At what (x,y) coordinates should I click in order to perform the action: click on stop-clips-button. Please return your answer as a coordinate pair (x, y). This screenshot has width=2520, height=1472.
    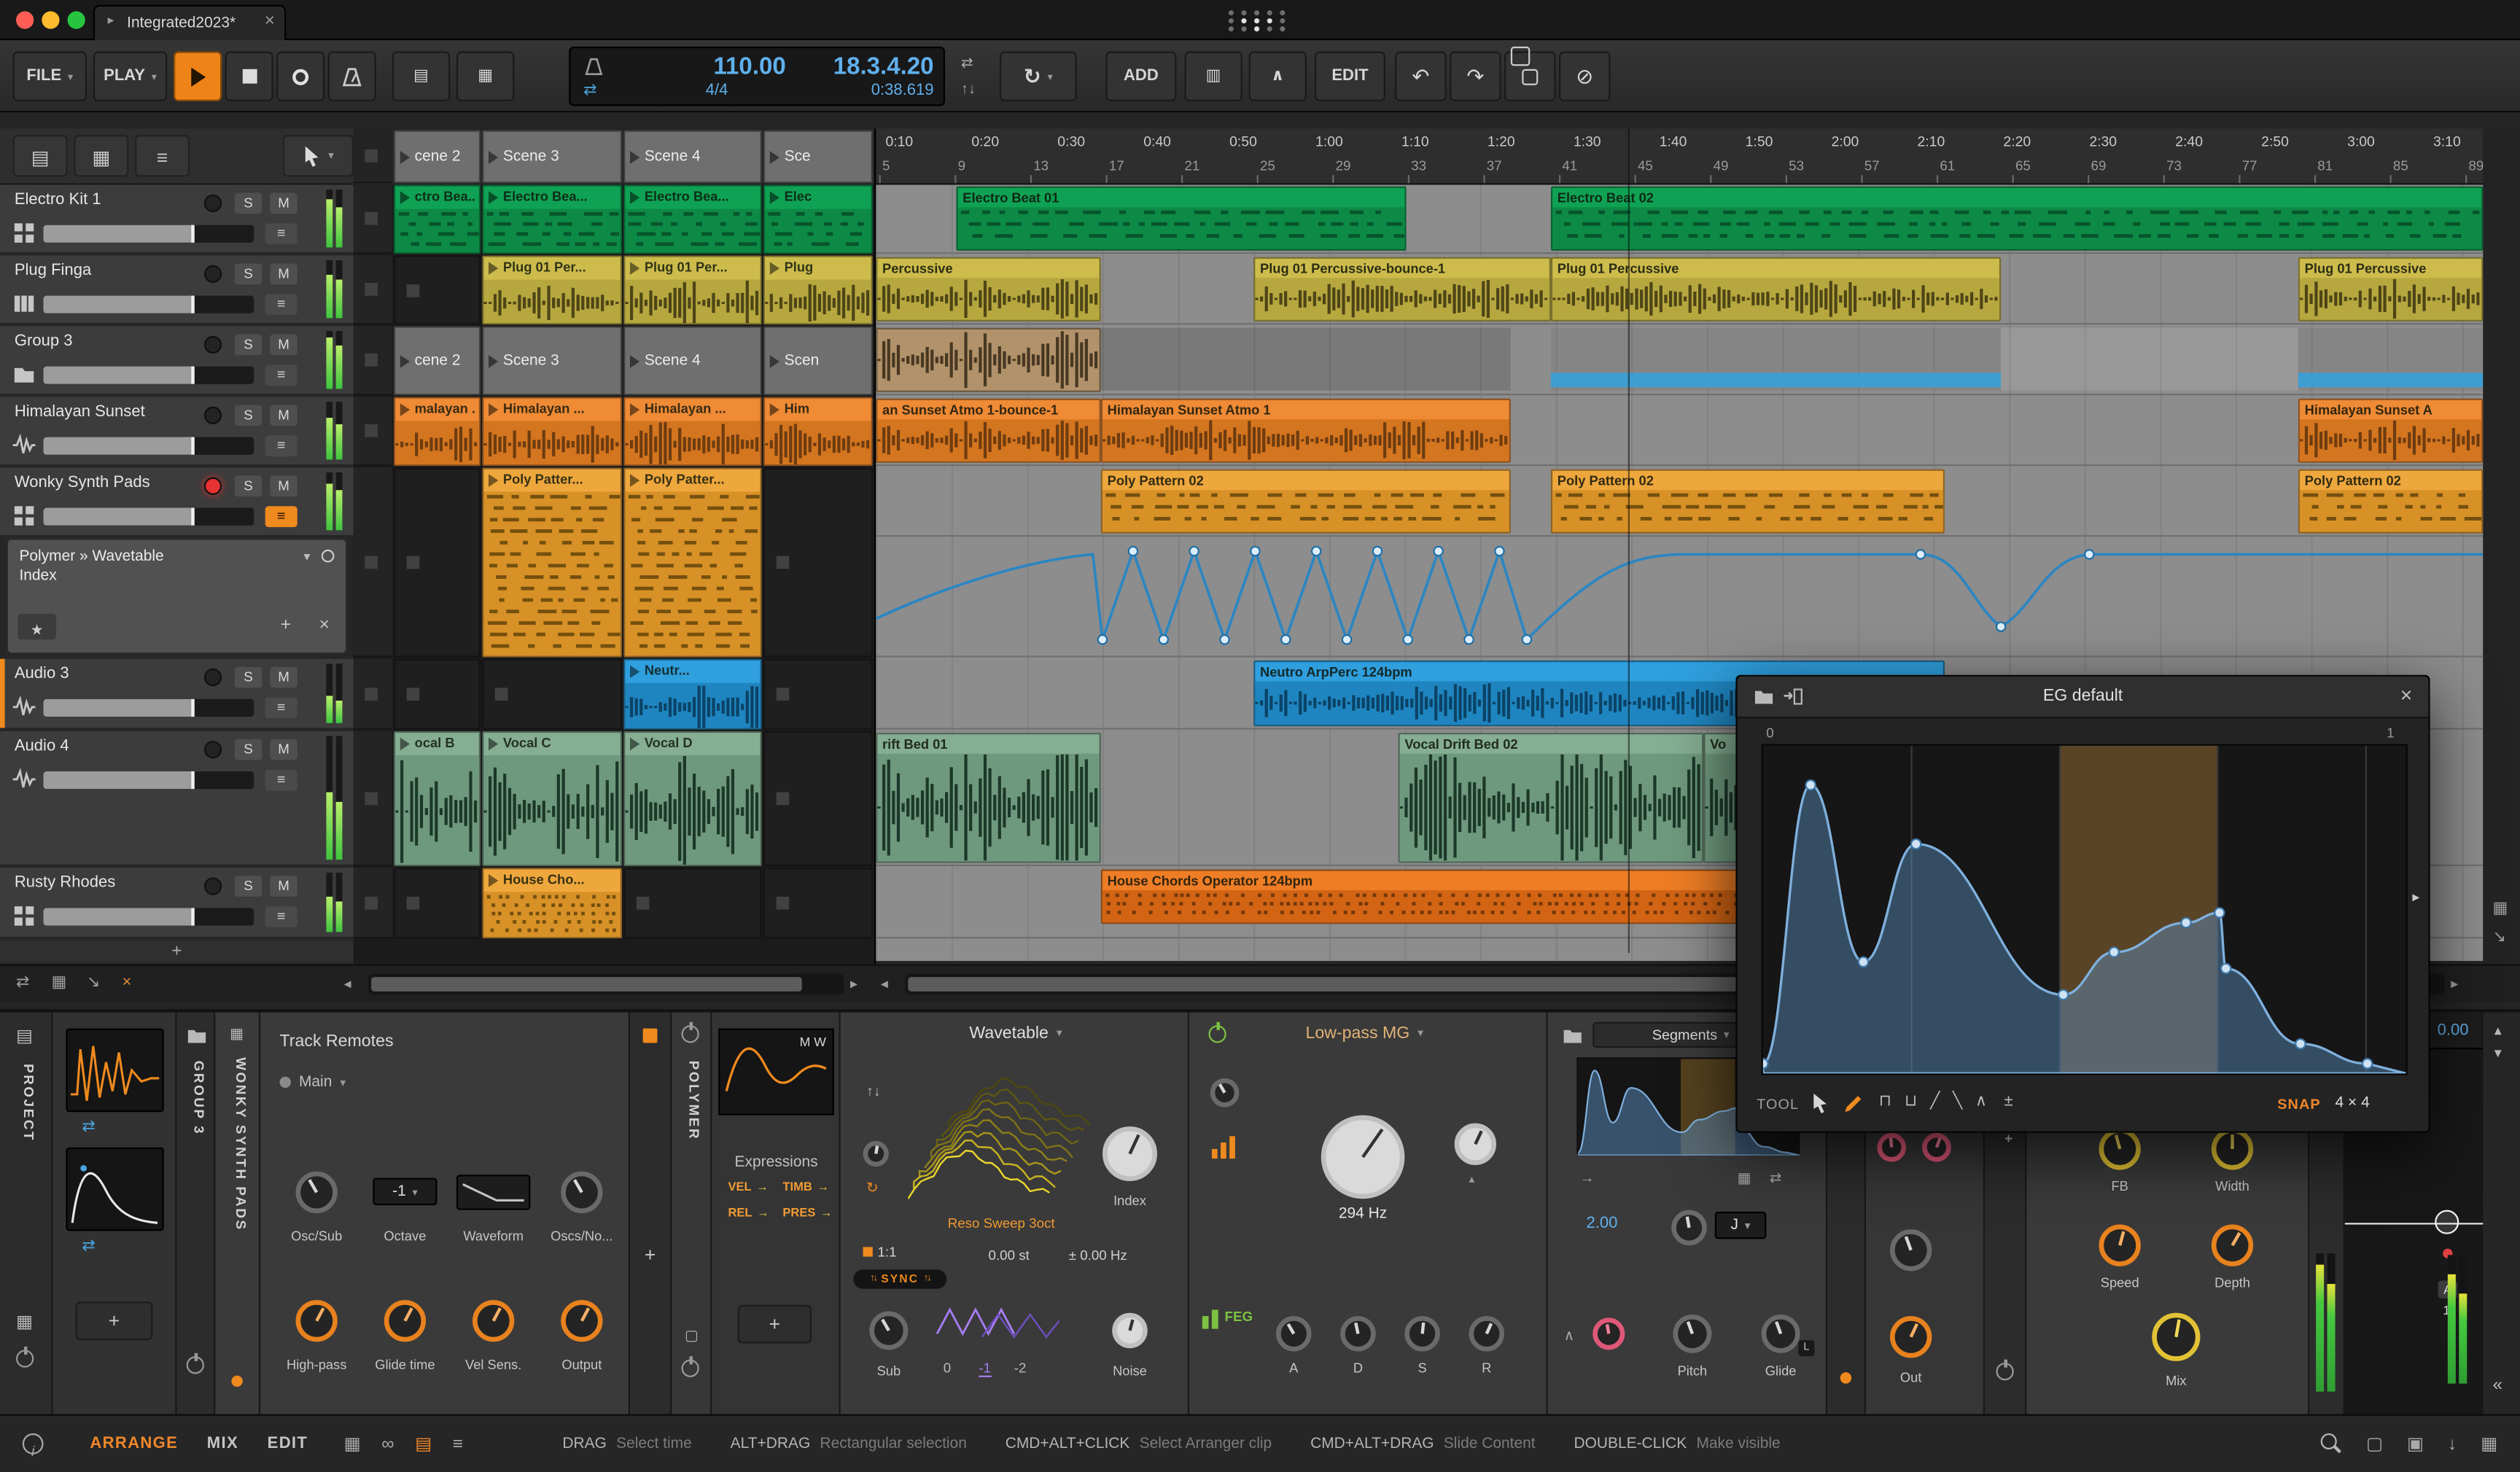
    Looking at the image, I should click on (372, 799).